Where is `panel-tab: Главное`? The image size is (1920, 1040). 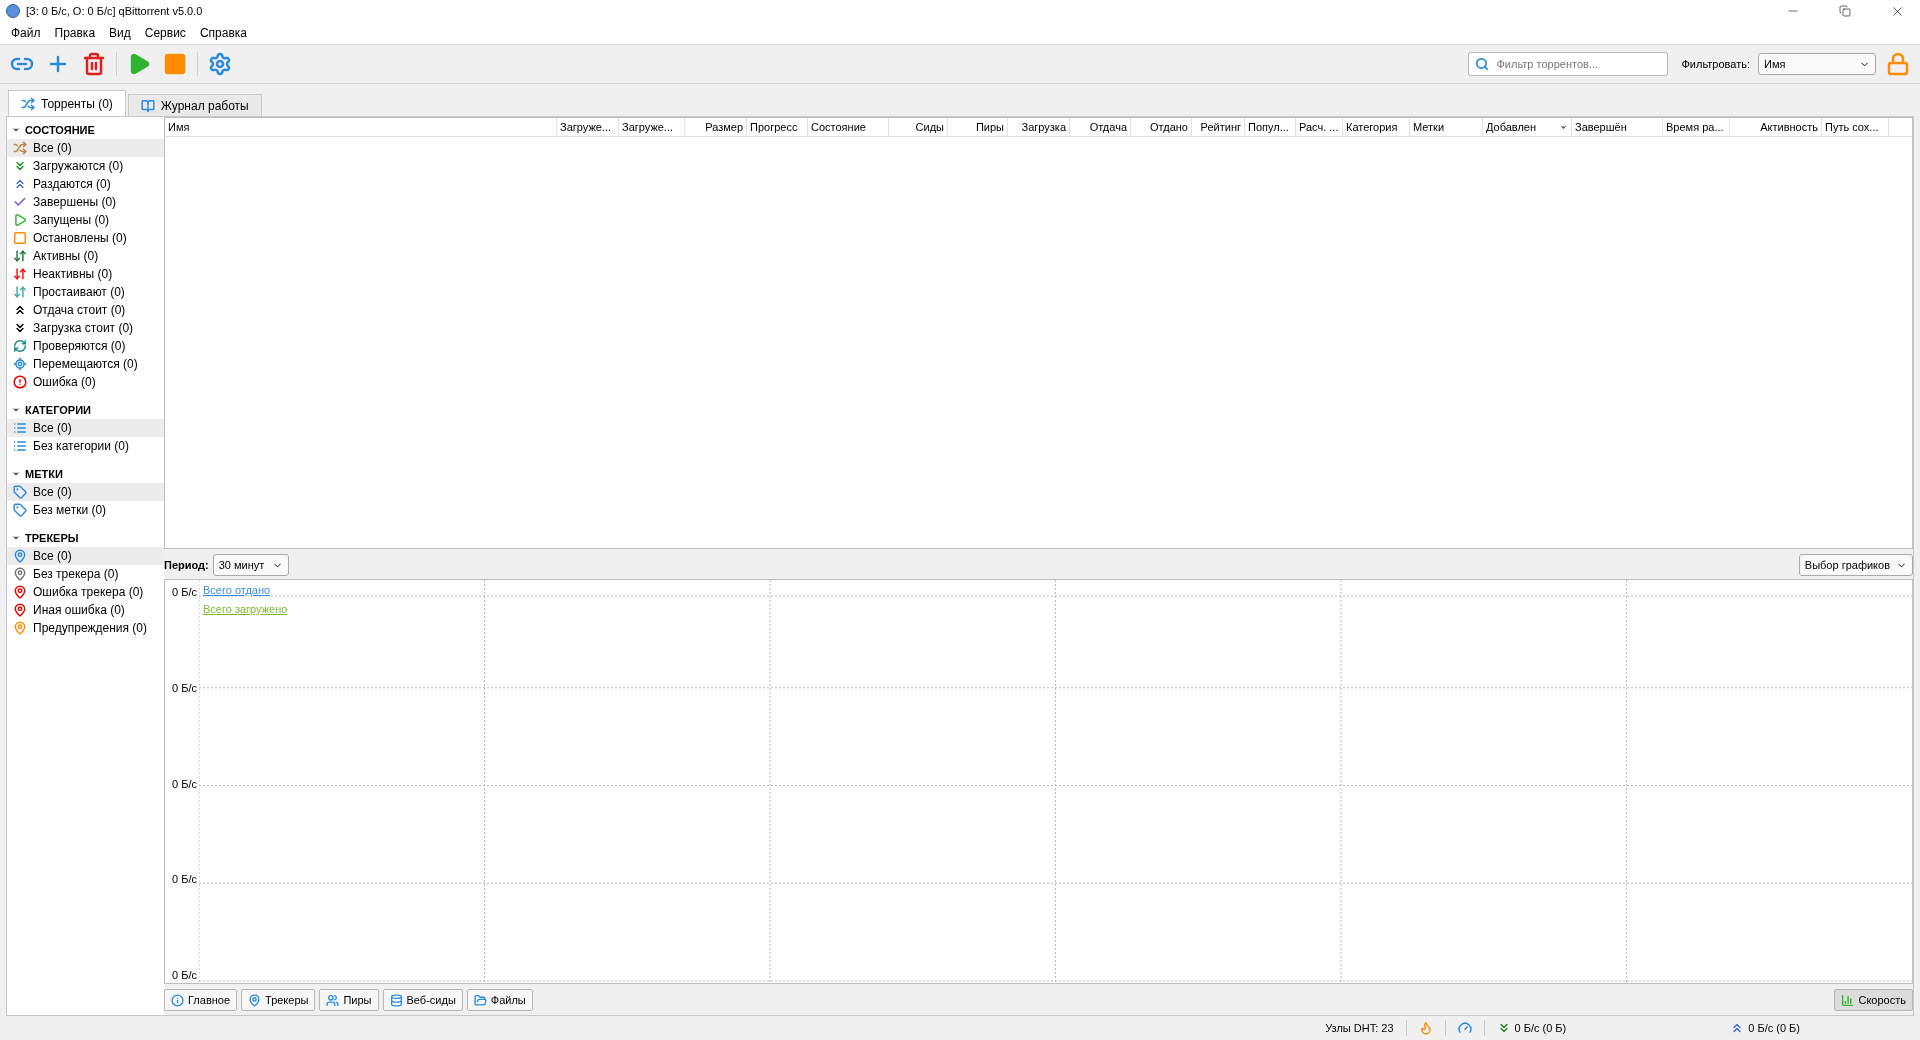
panel-tab: Главное is located at coordinates (201, 1000).